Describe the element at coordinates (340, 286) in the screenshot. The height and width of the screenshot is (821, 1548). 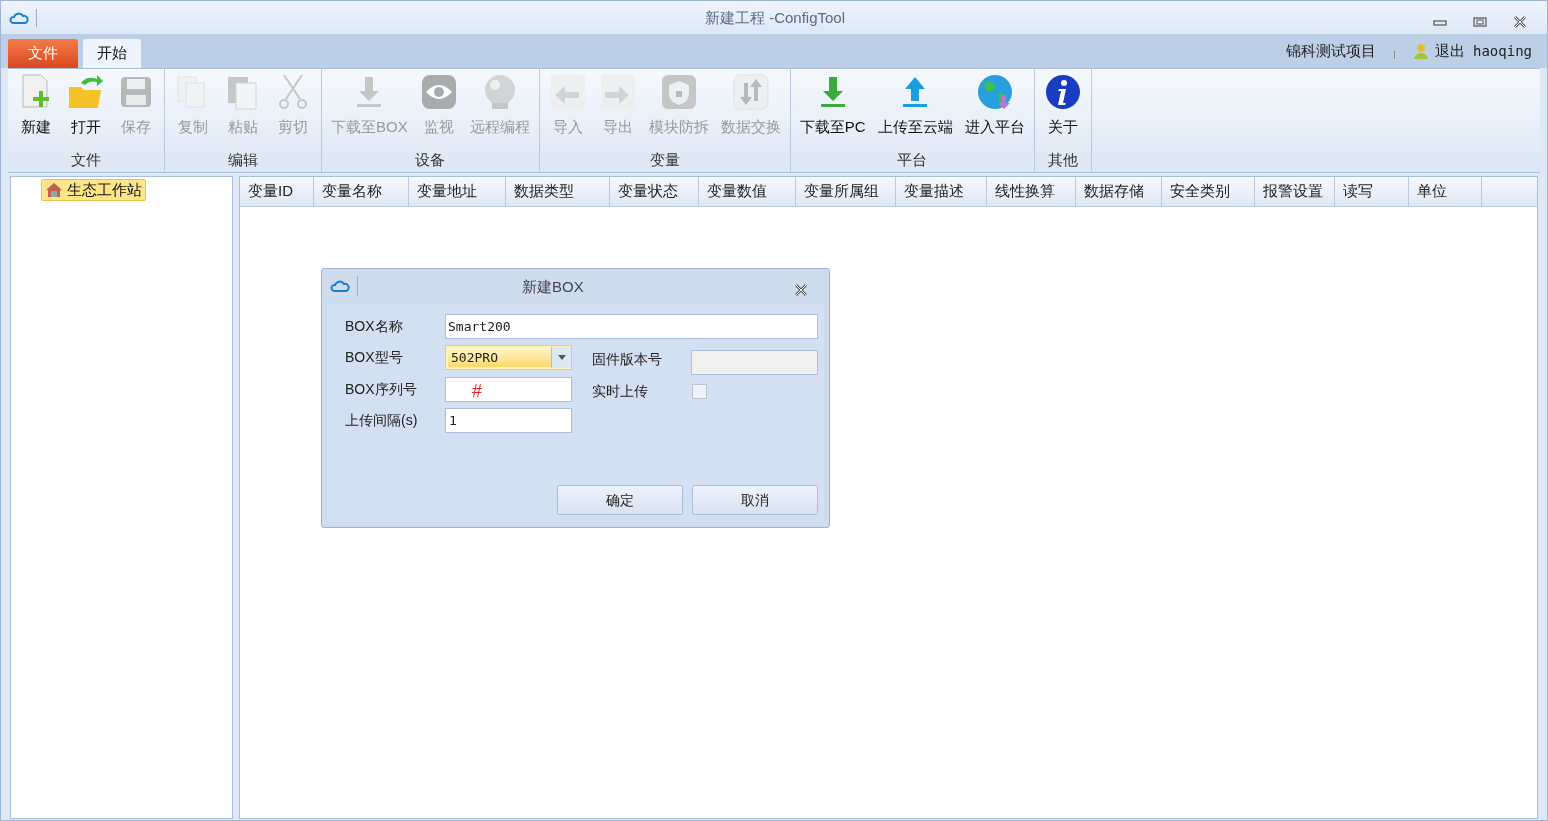
I see `cloud-icon` at that location.